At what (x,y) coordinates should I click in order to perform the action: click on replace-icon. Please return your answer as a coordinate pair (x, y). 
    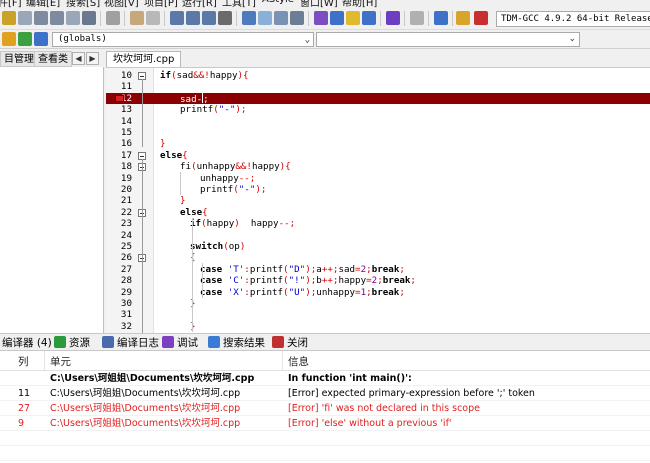
    Looking at the image, I should click on (193, 18).